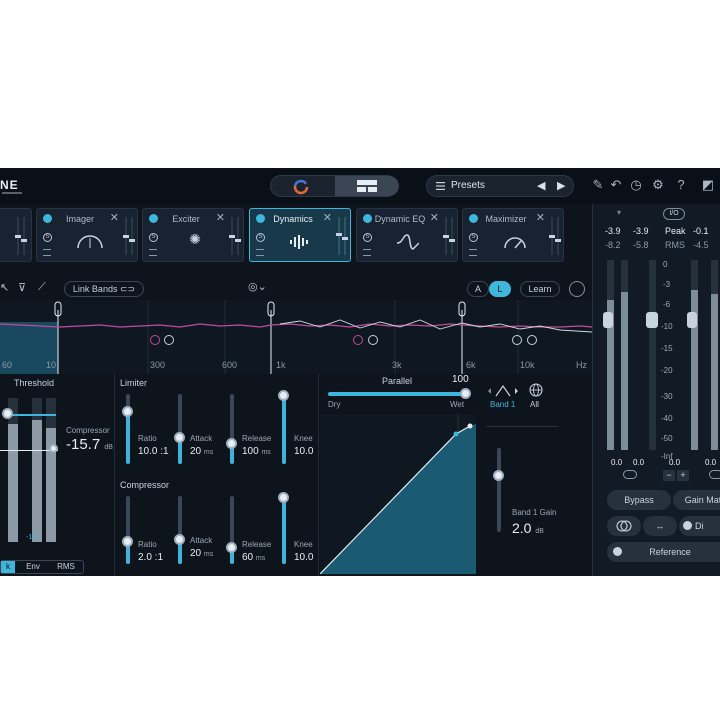 The width and height of the screenshot is (720, 720). Describe the element at coordinates (692, 320) in the screenshot. I see `output-gain-handle` at that location.